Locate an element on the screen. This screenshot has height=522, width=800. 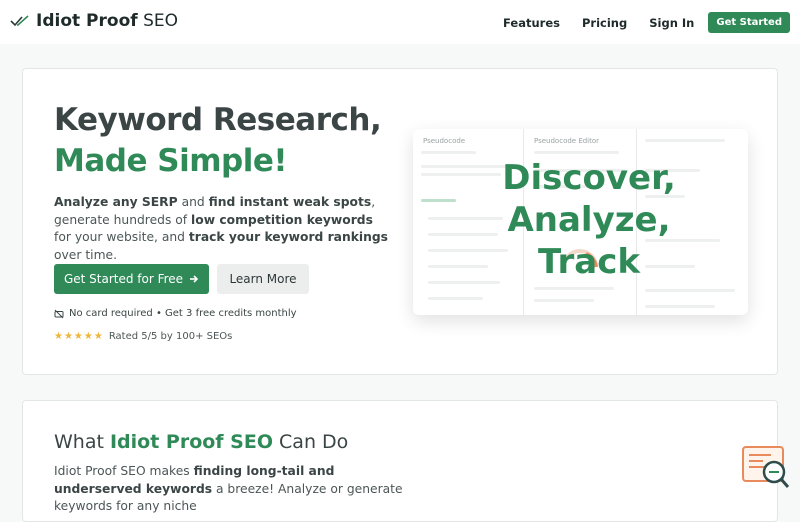
double-check-icon is located at coordinates (19, 21).